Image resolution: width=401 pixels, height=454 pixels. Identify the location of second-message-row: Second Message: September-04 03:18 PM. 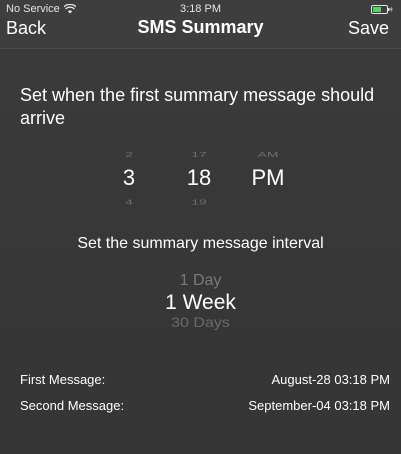
(205, 405).